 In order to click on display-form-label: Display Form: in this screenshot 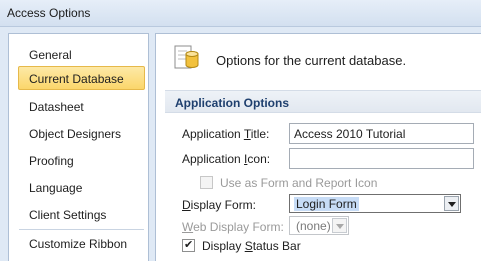, I will do `click(219, 205)`.